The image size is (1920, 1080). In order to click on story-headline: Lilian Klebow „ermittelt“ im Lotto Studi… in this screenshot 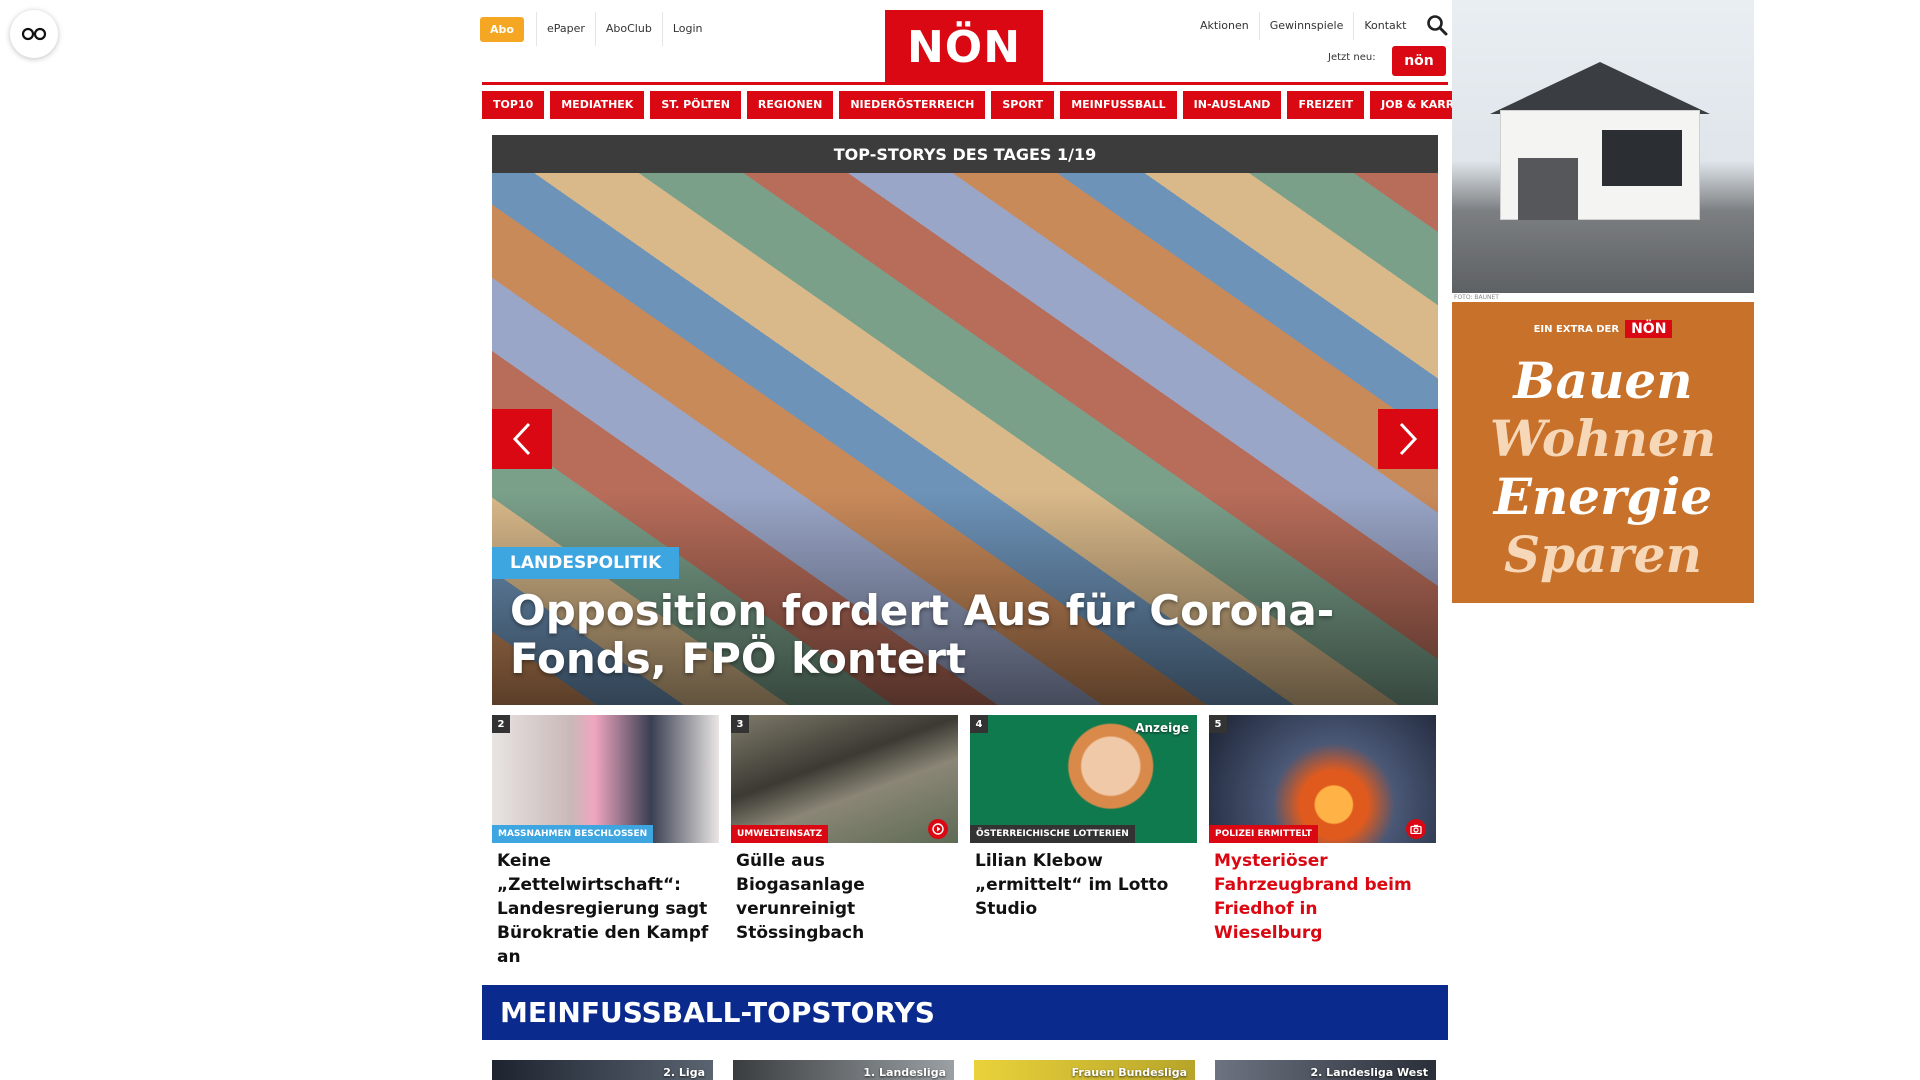, I will do `click(1083, 882)`.